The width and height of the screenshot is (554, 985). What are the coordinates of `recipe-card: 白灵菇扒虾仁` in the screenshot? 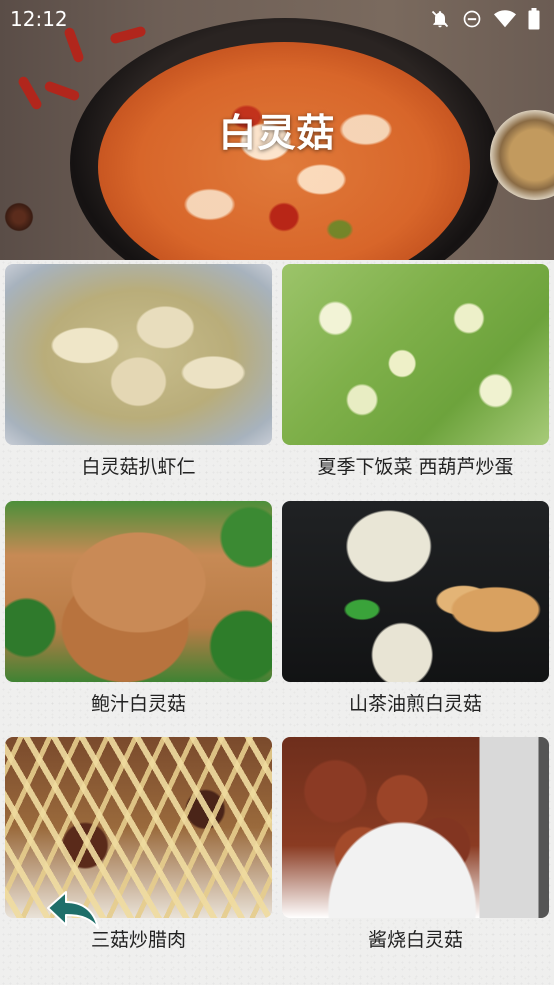 It's located at (138, 378).